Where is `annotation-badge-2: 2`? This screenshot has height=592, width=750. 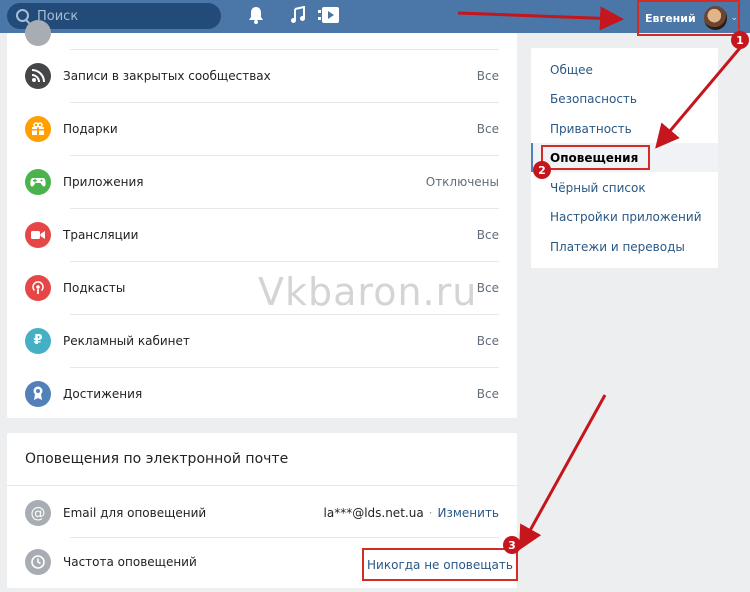 annotation-badge-2: 2 is located at coordinates (542, 170).